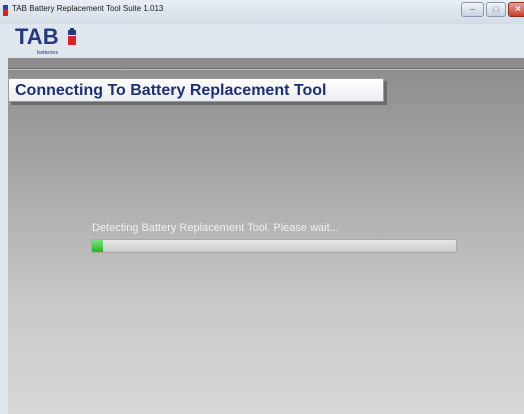  I want to click on close-button: ✕, so click(516, 9).